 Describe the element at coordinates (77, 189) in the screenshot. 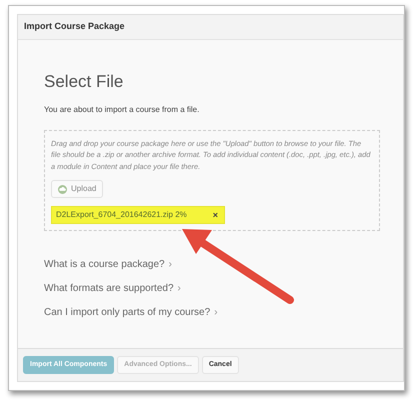

I see `upload-button: Upload` at that location.